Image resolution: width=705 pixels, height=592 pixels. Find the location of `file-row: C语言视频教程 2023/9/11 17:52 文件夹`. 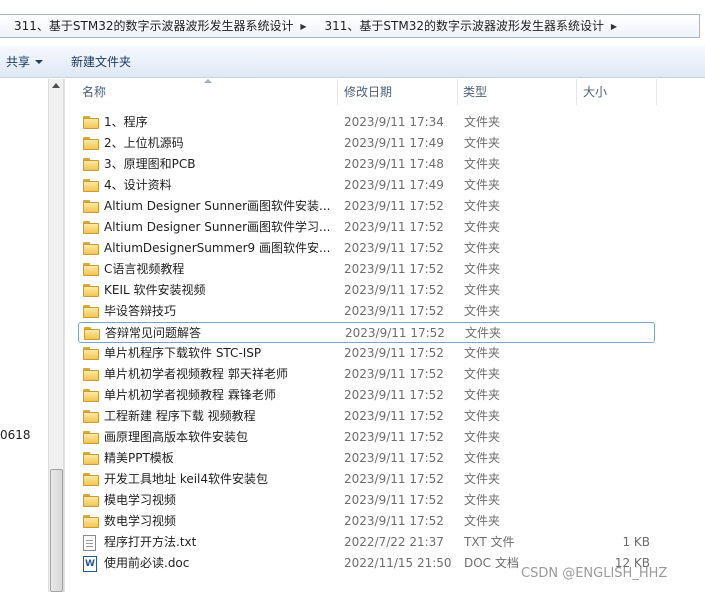

file-row: C语言视频教程 2023/9/11 17:52 文件夹 is located at coordinates (366, 269).